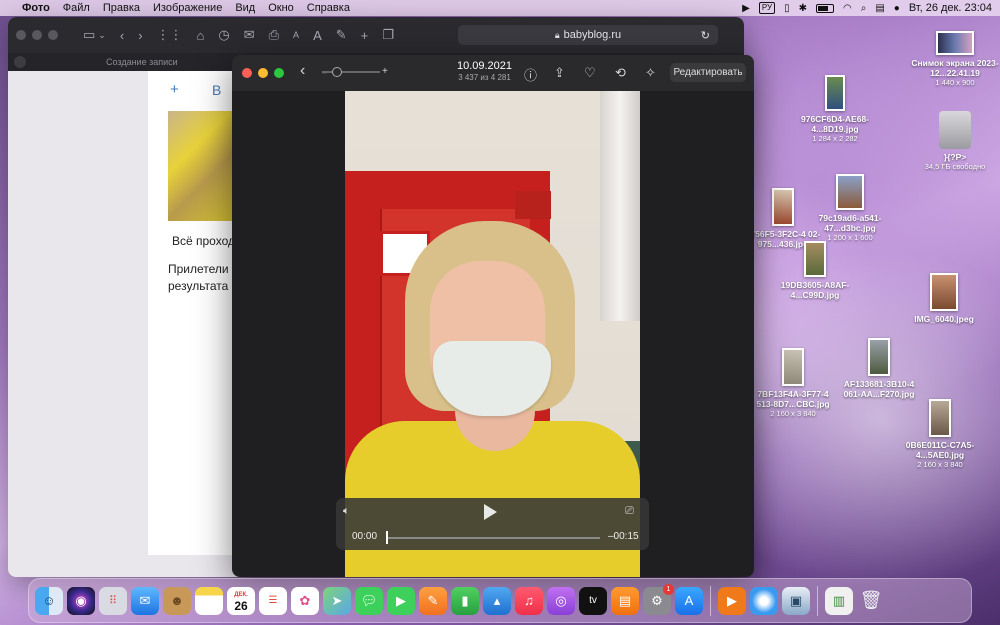  Describe the element at coordinates (388, 35) in the screenshot. I see `tabs-overview-icon: ❐` at that location.